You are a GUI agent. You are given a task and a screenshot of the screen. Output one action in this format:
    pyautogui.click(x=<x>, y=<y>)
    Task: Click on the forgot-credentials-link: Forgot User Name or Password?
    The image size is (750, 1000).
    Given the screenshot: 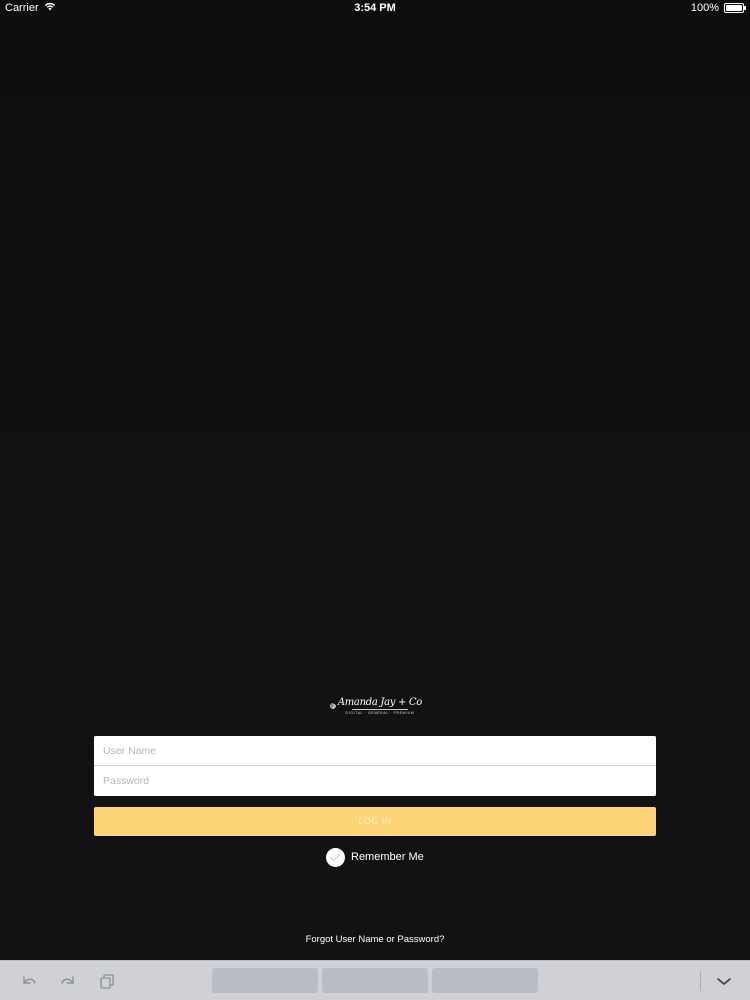 What is the action you would take?
    pyautogui.click(x=375, y=939)
    